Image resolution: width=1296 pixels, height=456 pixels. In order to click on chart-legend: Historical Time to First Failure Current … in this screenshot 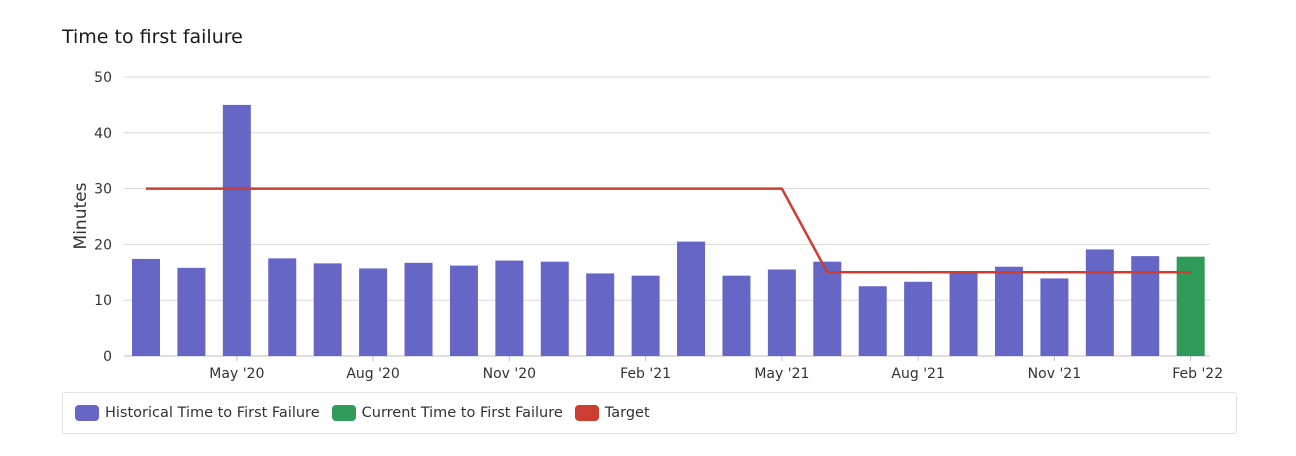, I will do `click(649, 413)`.